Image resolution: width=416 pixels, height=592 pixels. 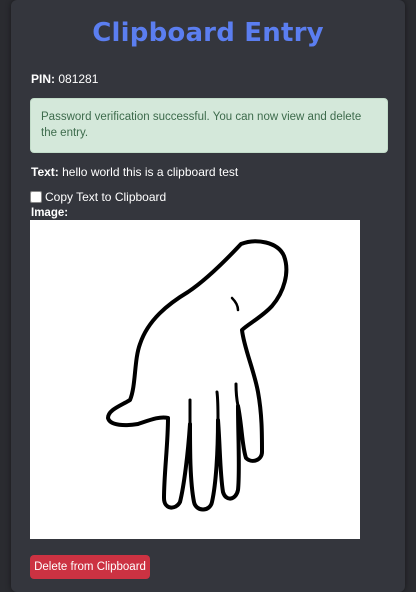 I want to click on pin-row: PIN: 081281, so click(x=64, y=79).